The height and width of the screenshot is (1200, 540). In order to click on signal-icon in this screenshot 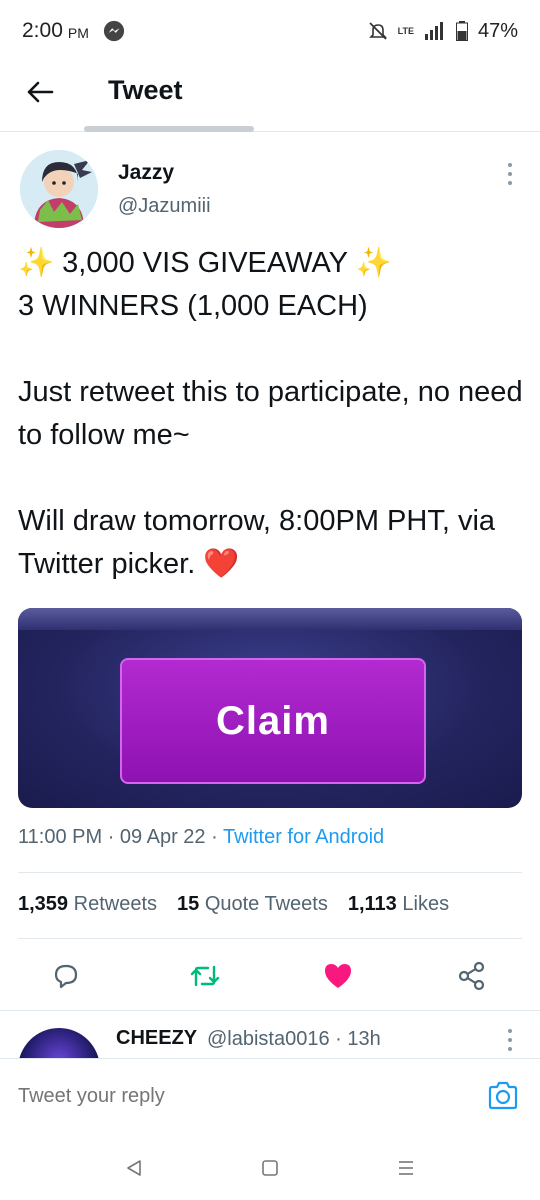, I will do `click(433, 31)`.